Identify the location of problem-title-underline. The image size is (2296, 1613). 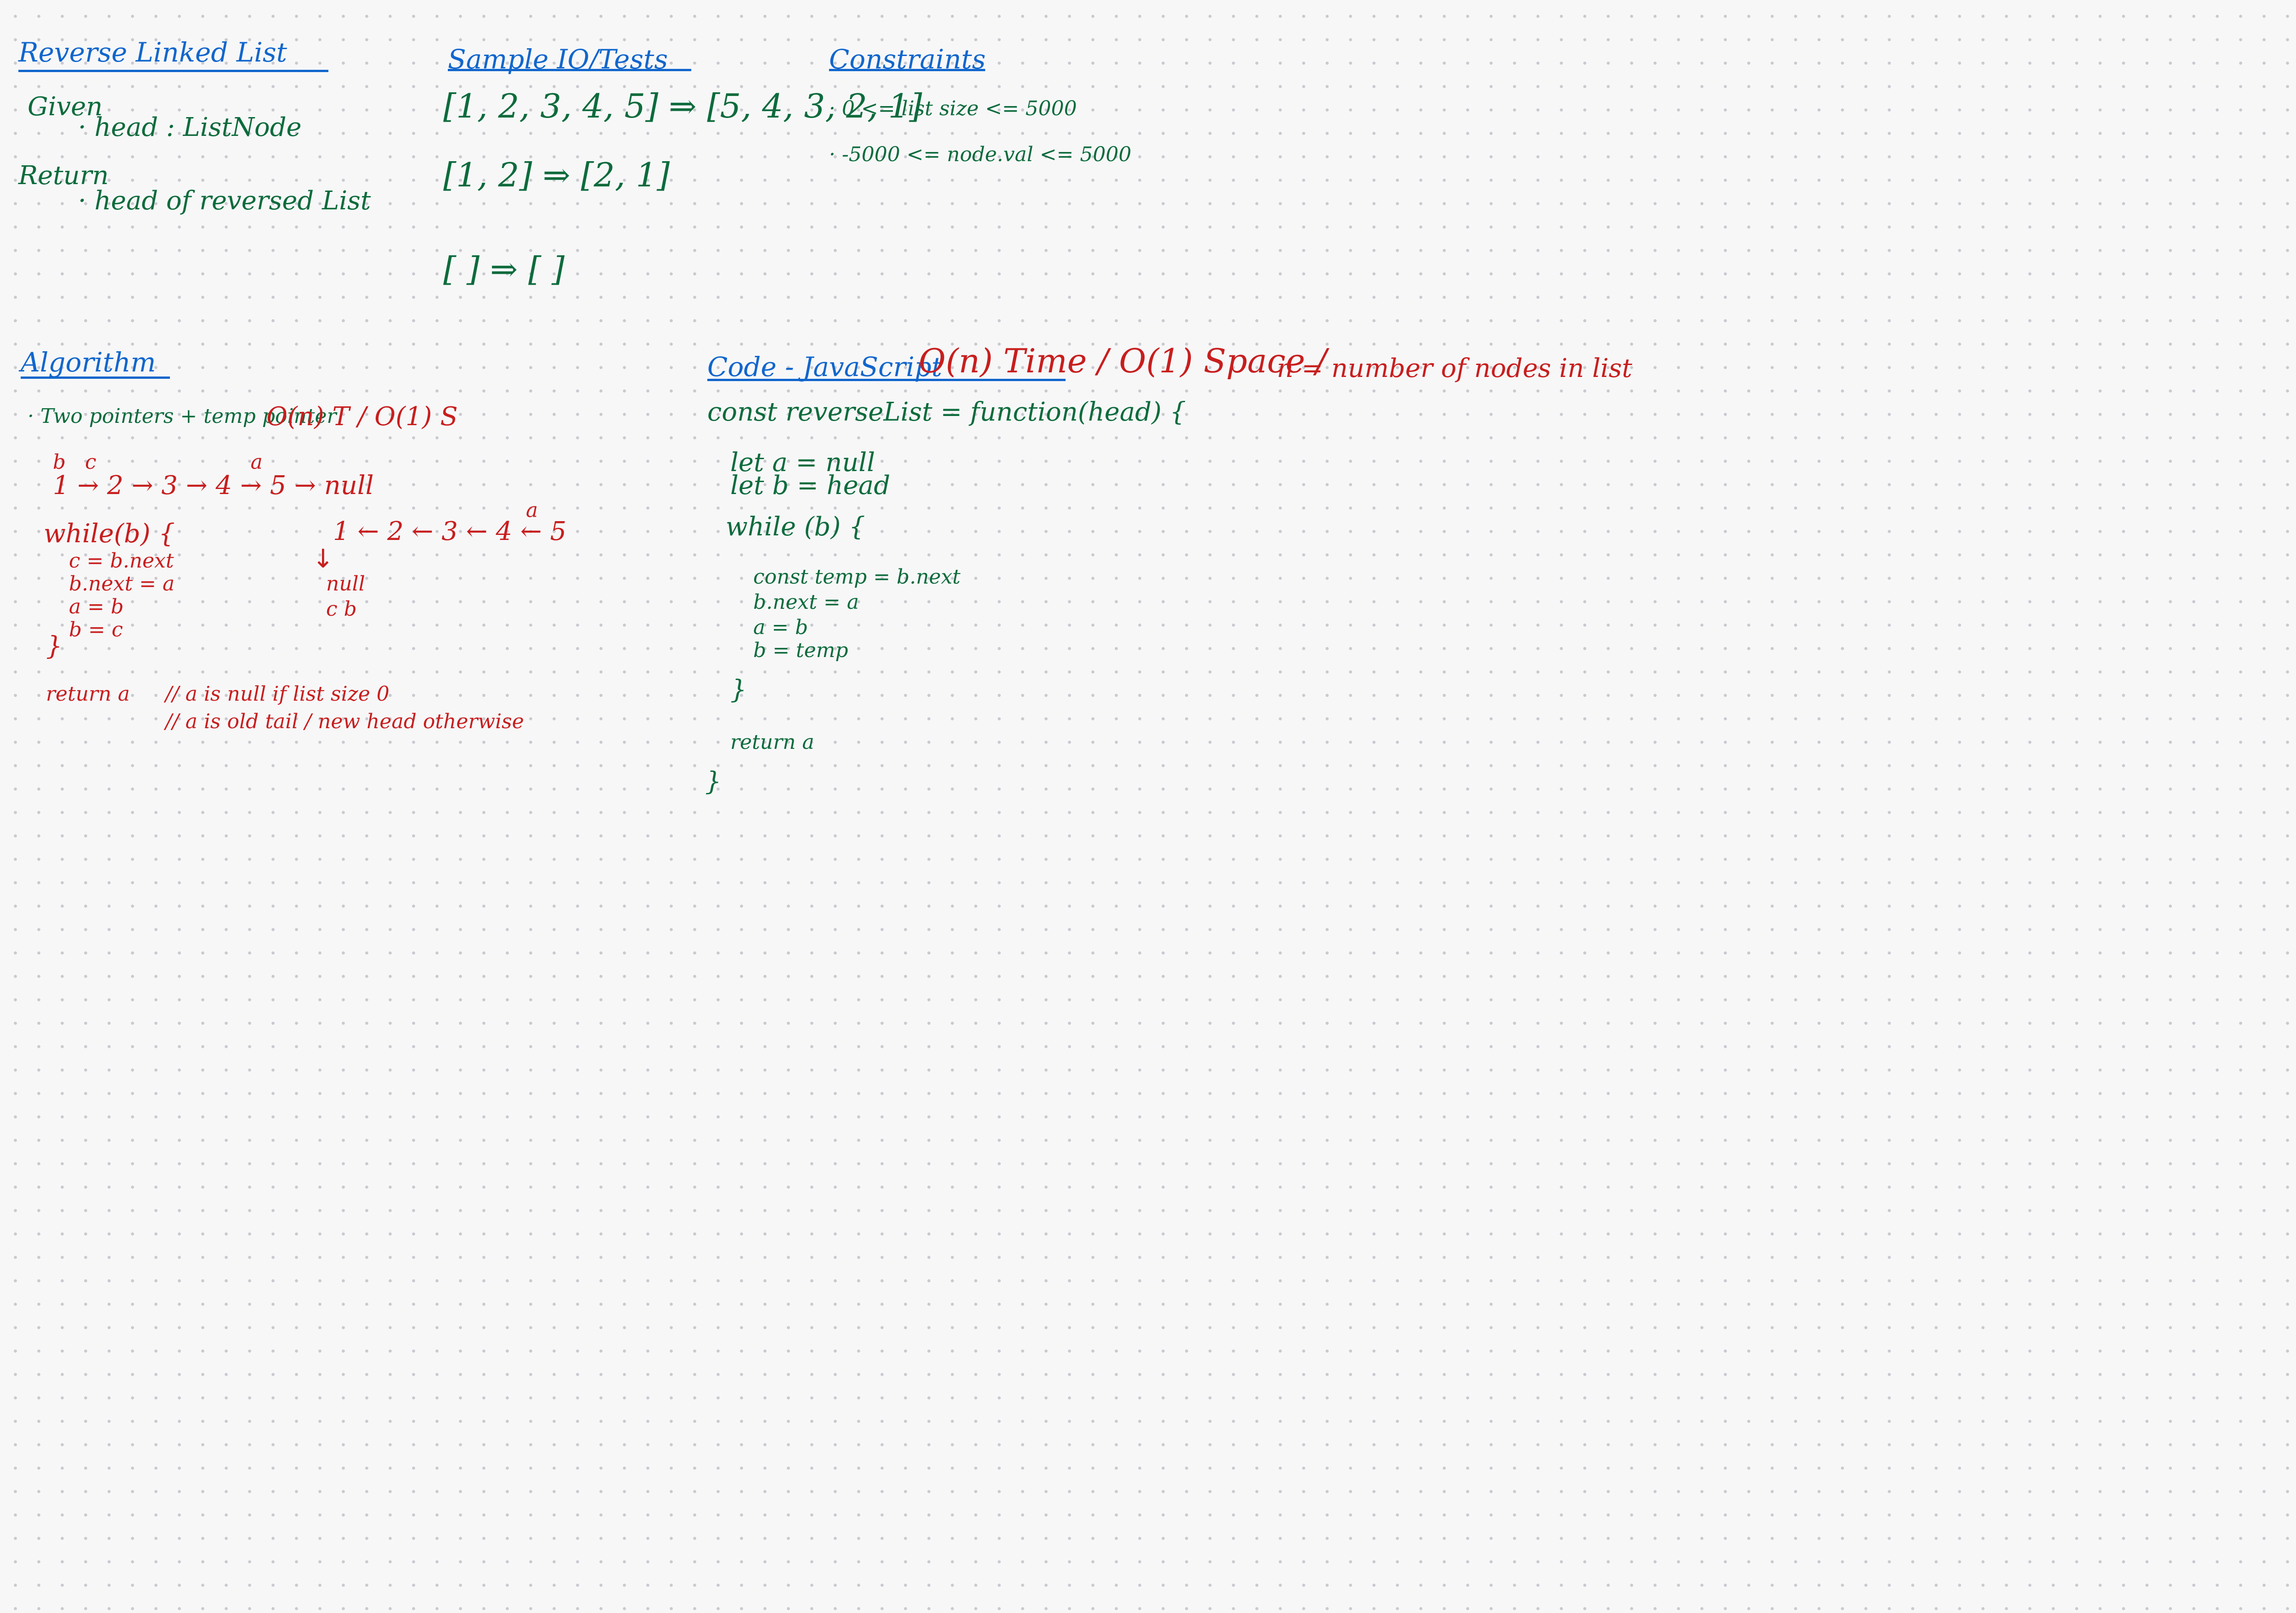
(173, 71).